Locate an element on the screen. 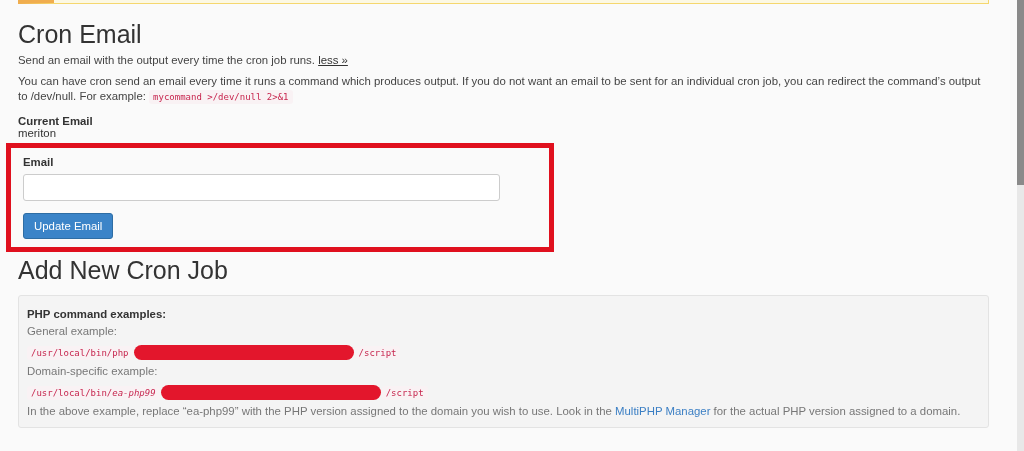 This screenshot has width=1024, height=451. multiphp-manager-link: MultiPHP Manager is located at coordinates (663, 411).